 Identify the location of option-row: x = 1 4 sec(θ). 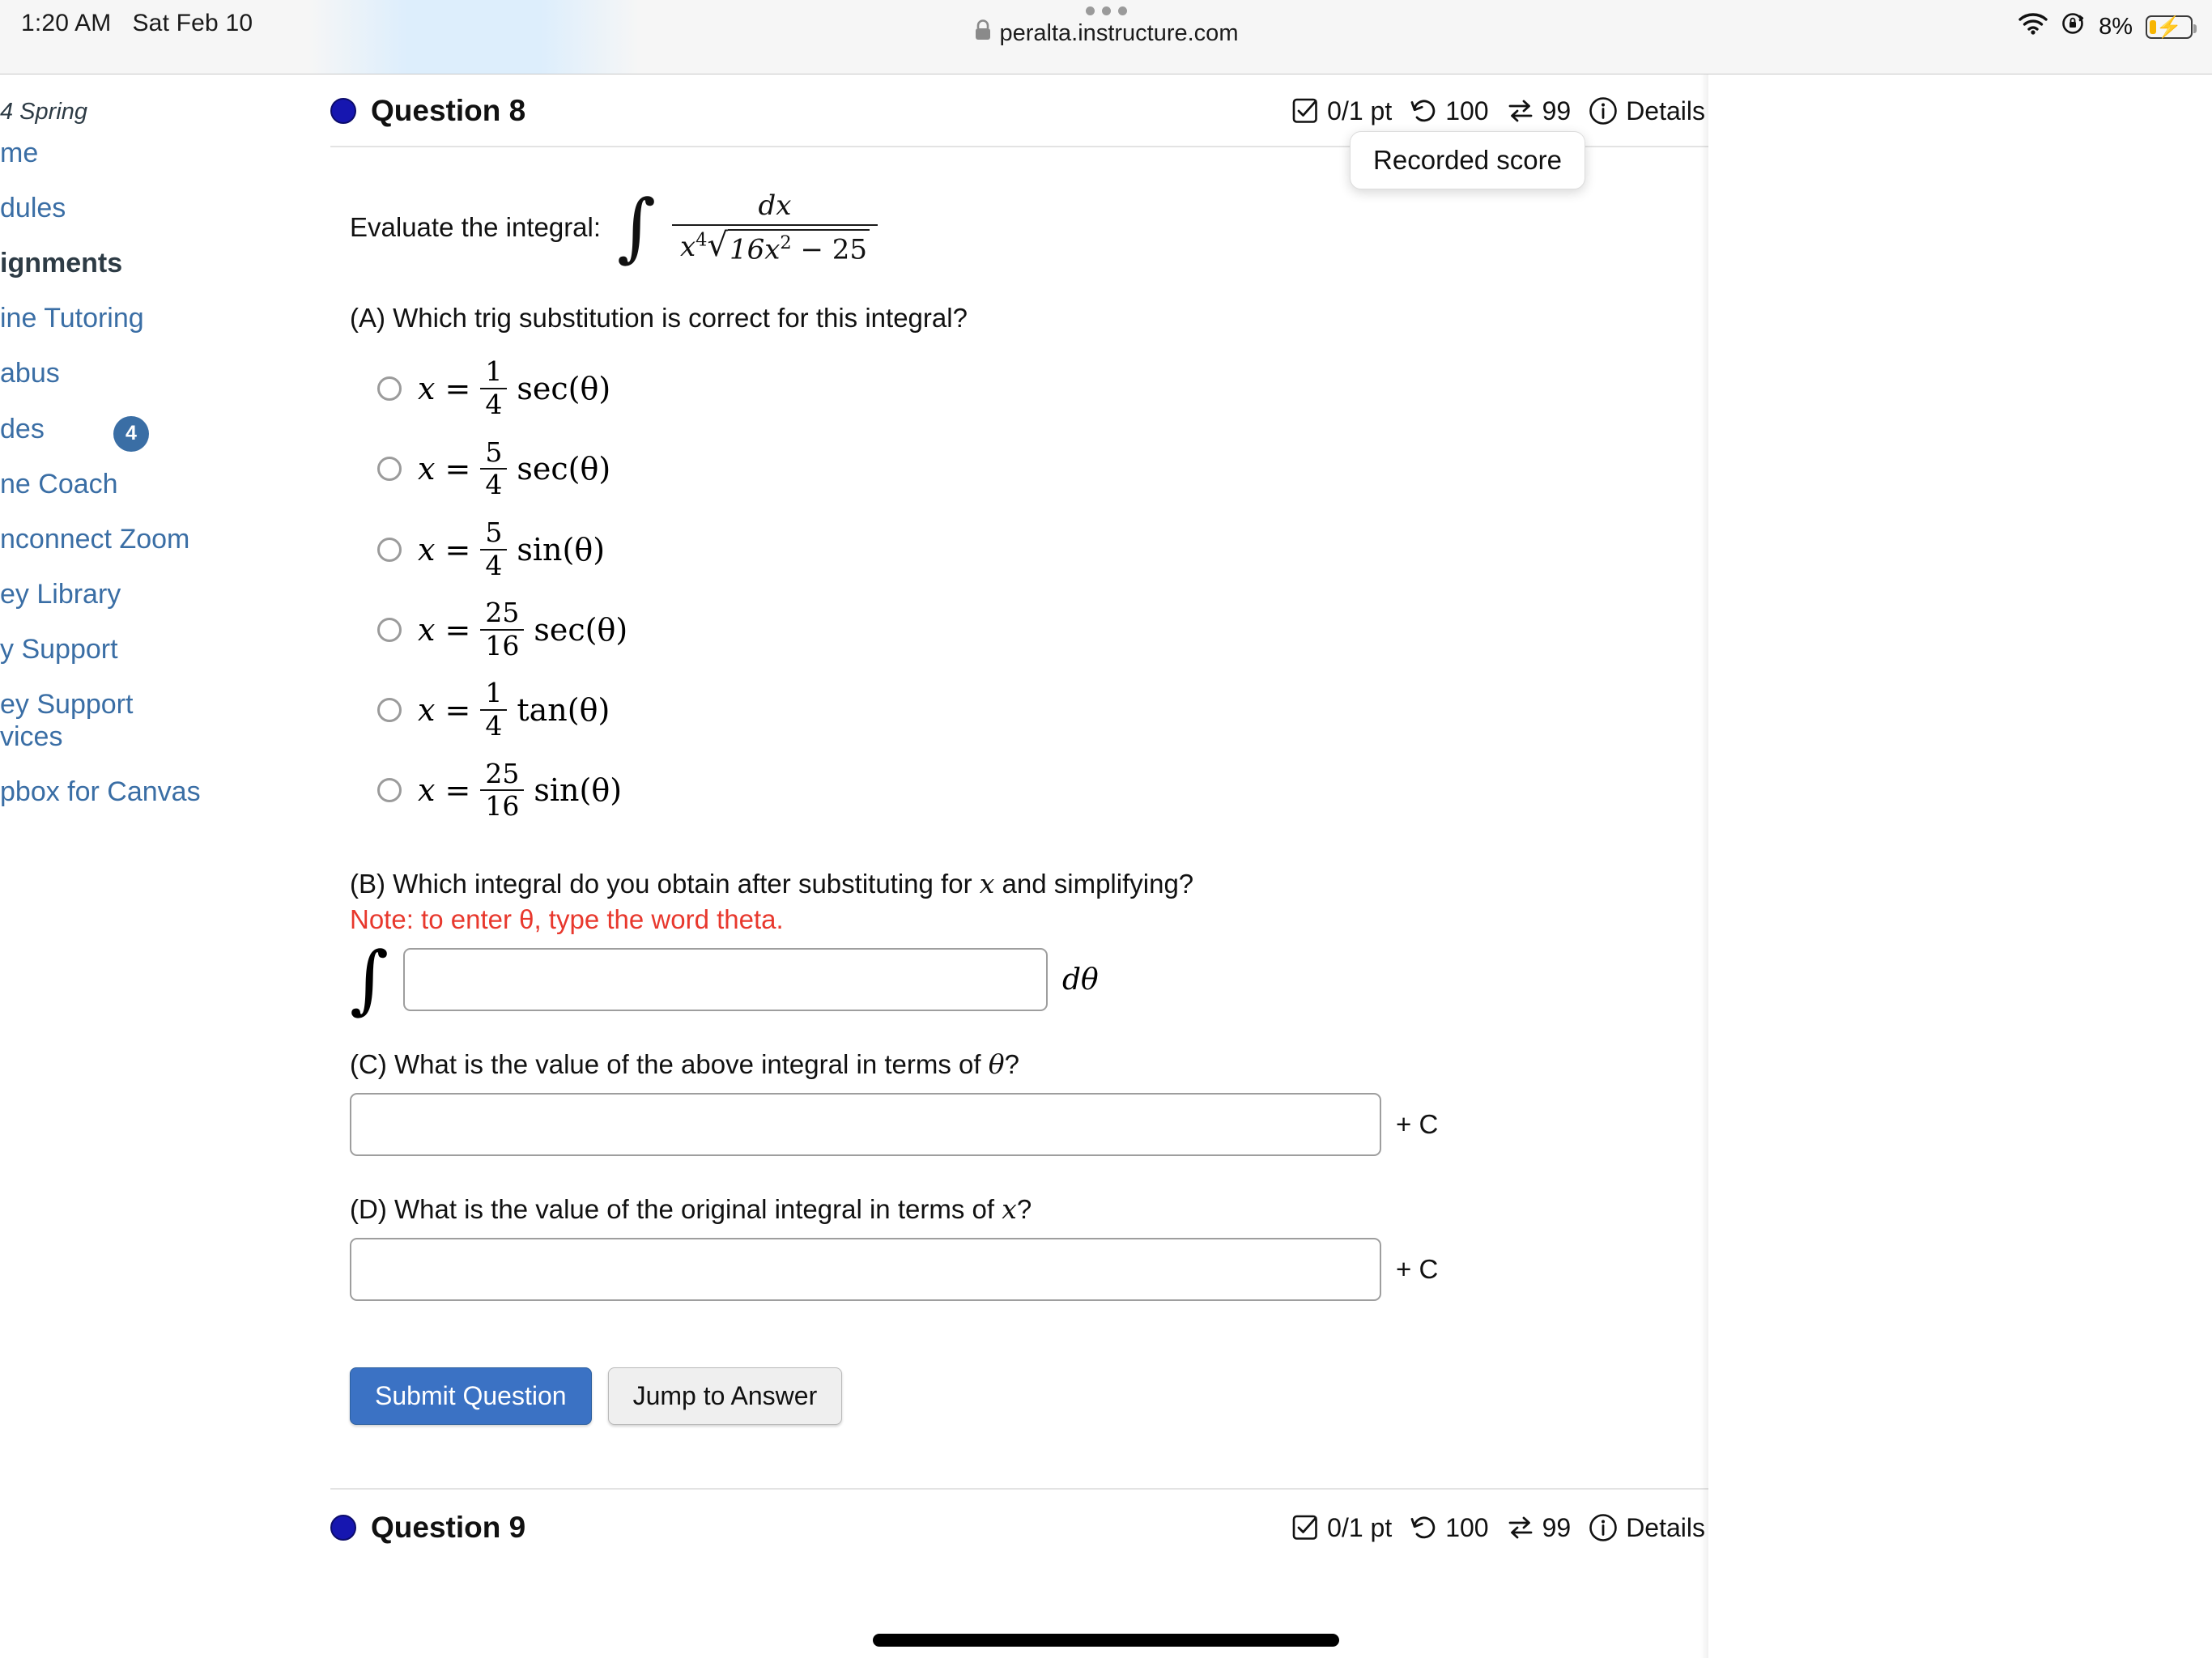
(1043, 388).